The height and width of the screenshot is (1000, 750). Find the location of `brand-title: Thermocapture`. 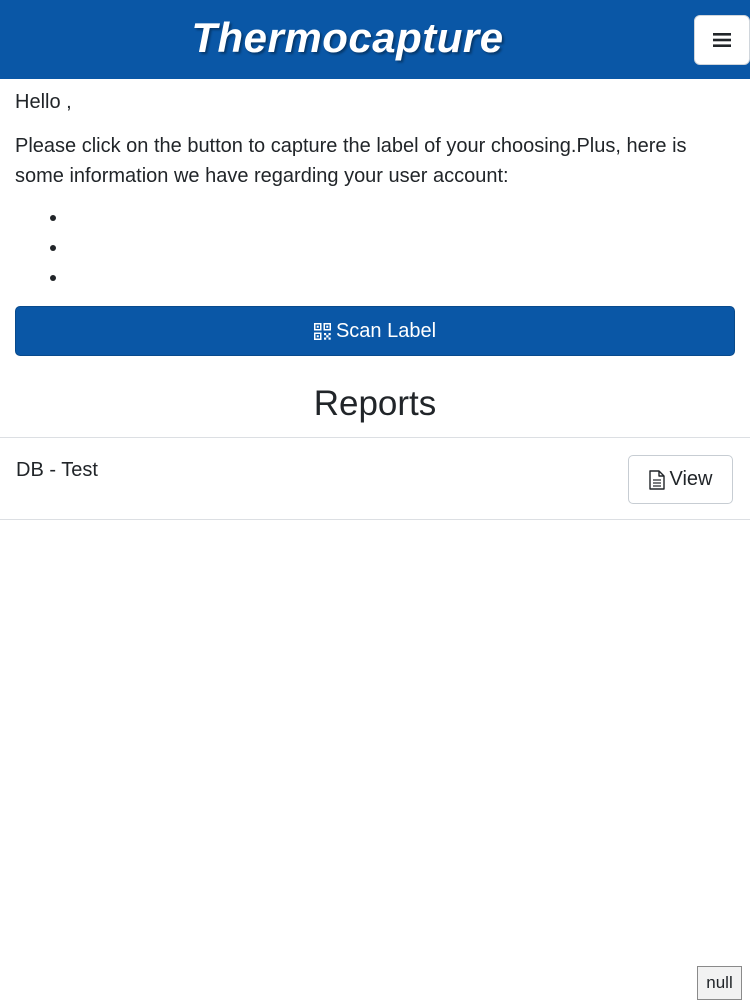

brand-title: Thermocapture is located at coordinates (347, 39).